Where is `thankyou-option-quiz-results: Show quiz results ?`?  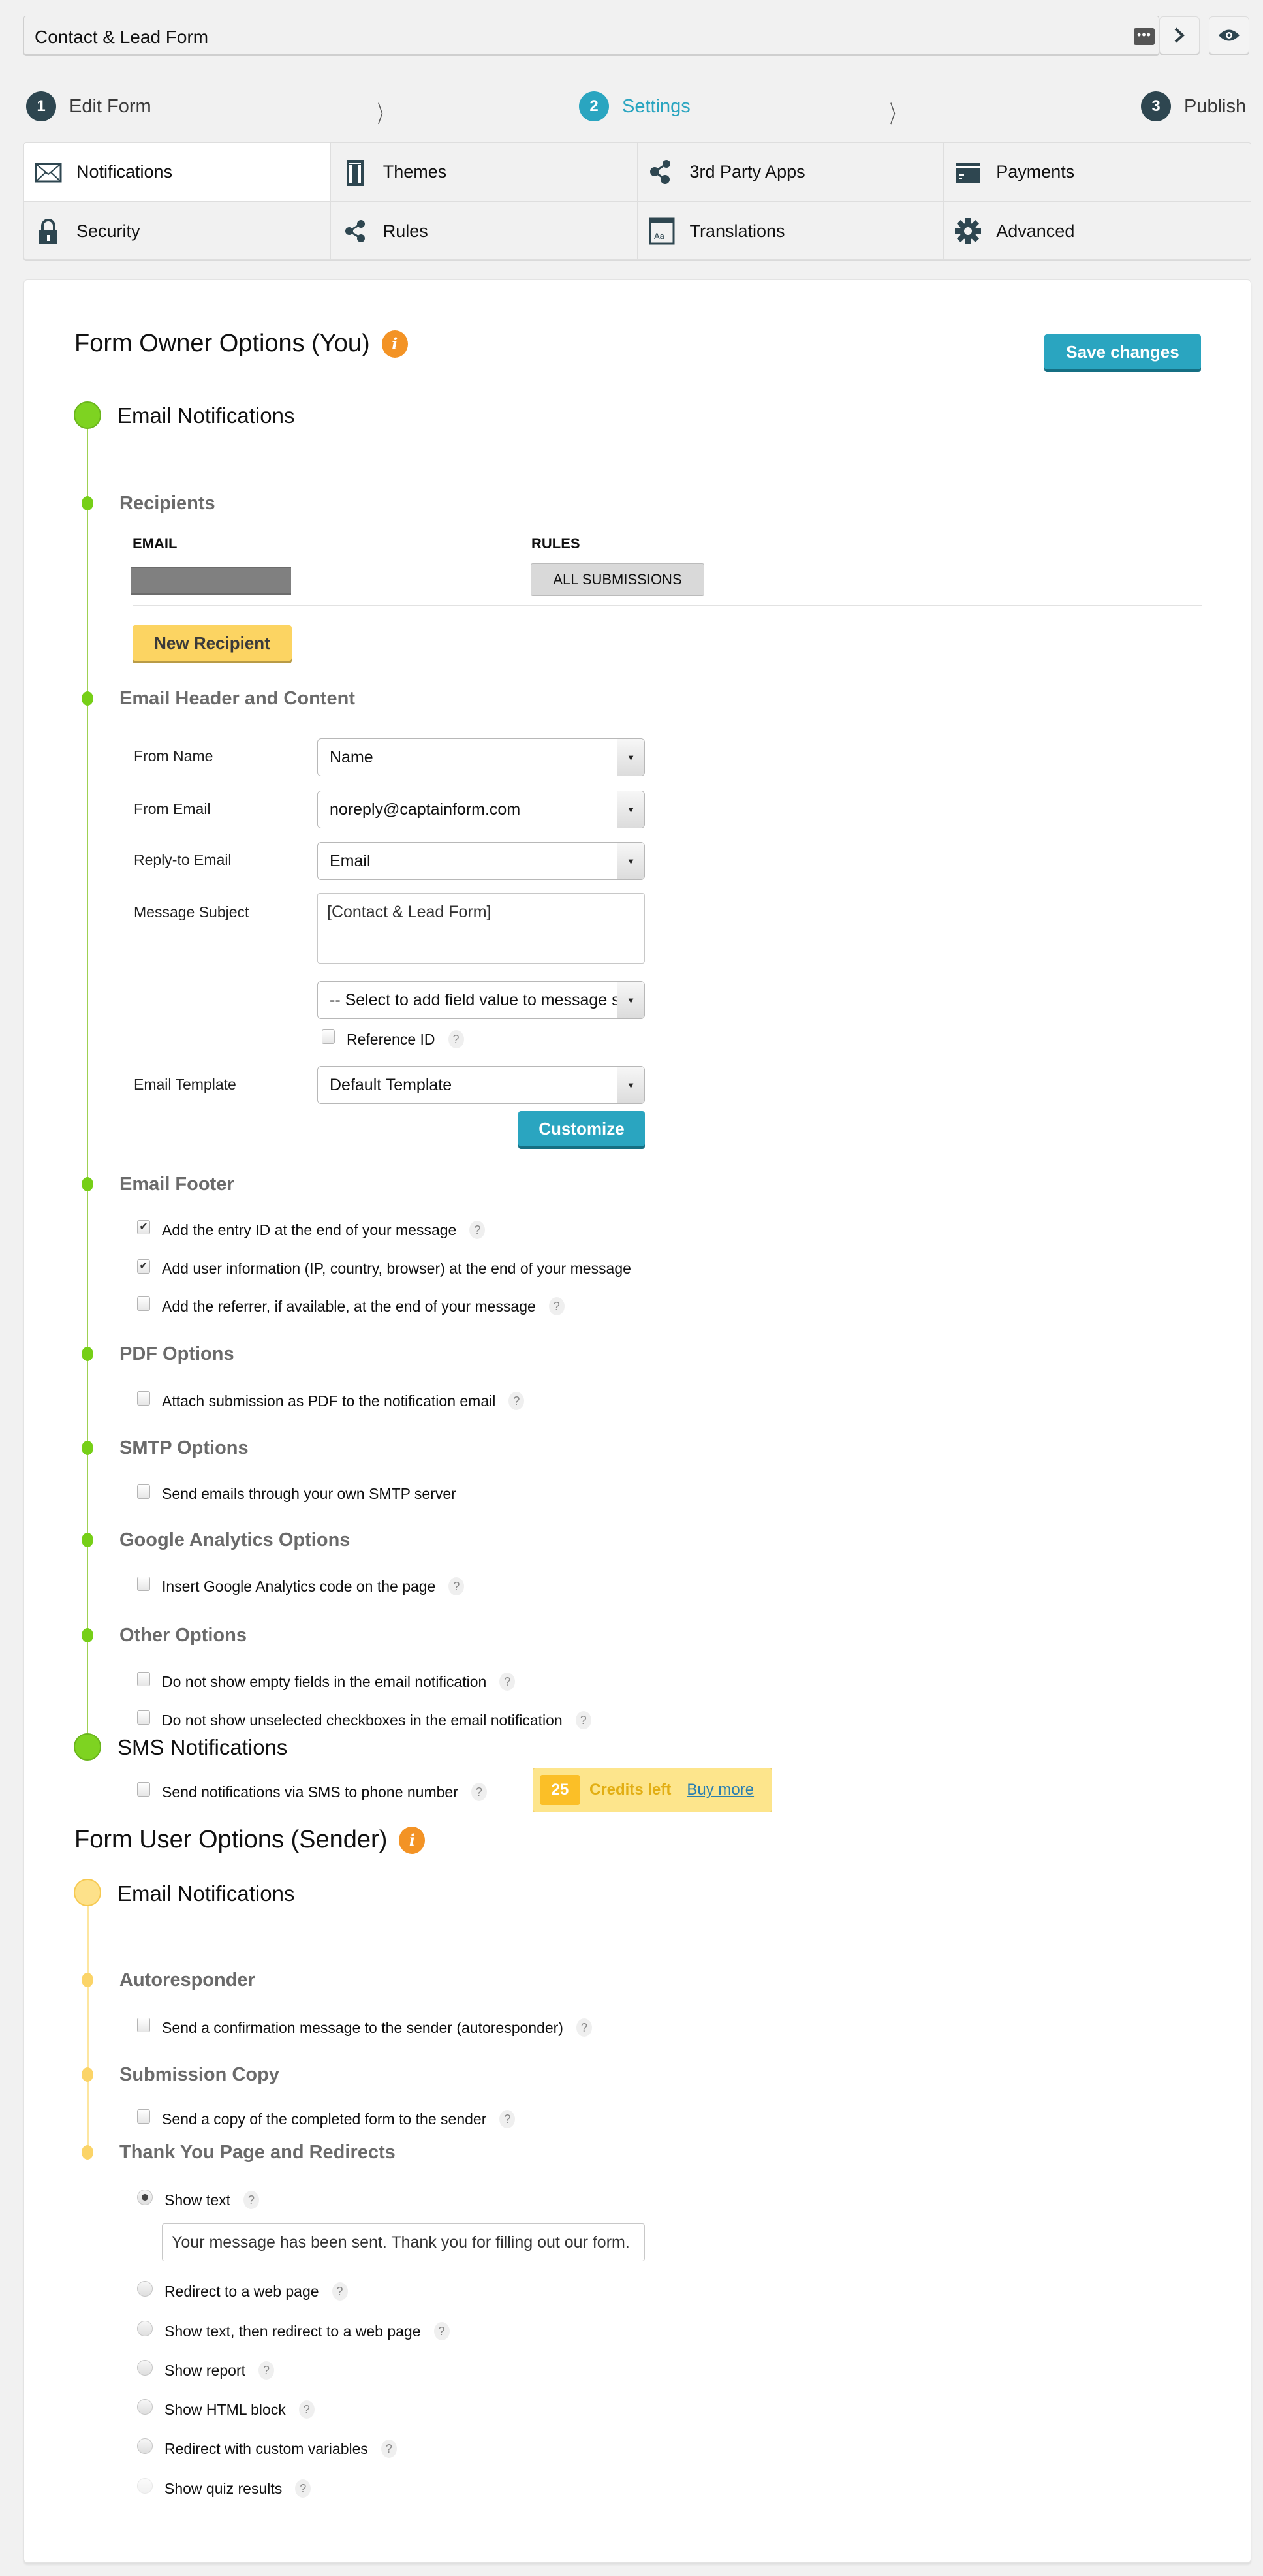
thankyou-option-quiz-results: Show quiz results ? is located at coordinates (224, 2488).